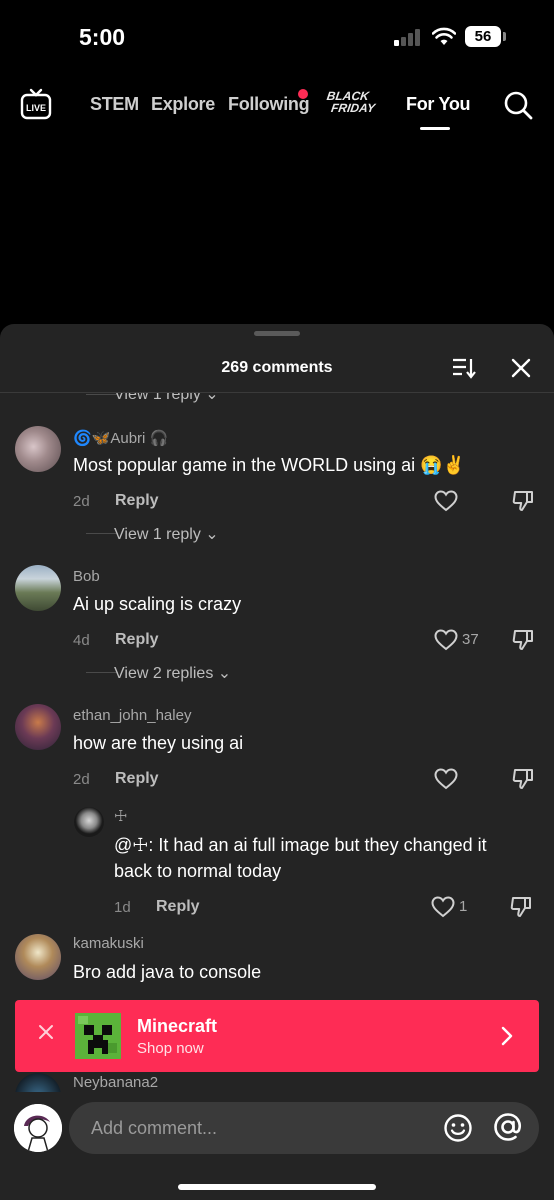  Describe the element at coordinates (167, 972) in the screenshot. I see `comment-text: Bro add java to console` at that location.